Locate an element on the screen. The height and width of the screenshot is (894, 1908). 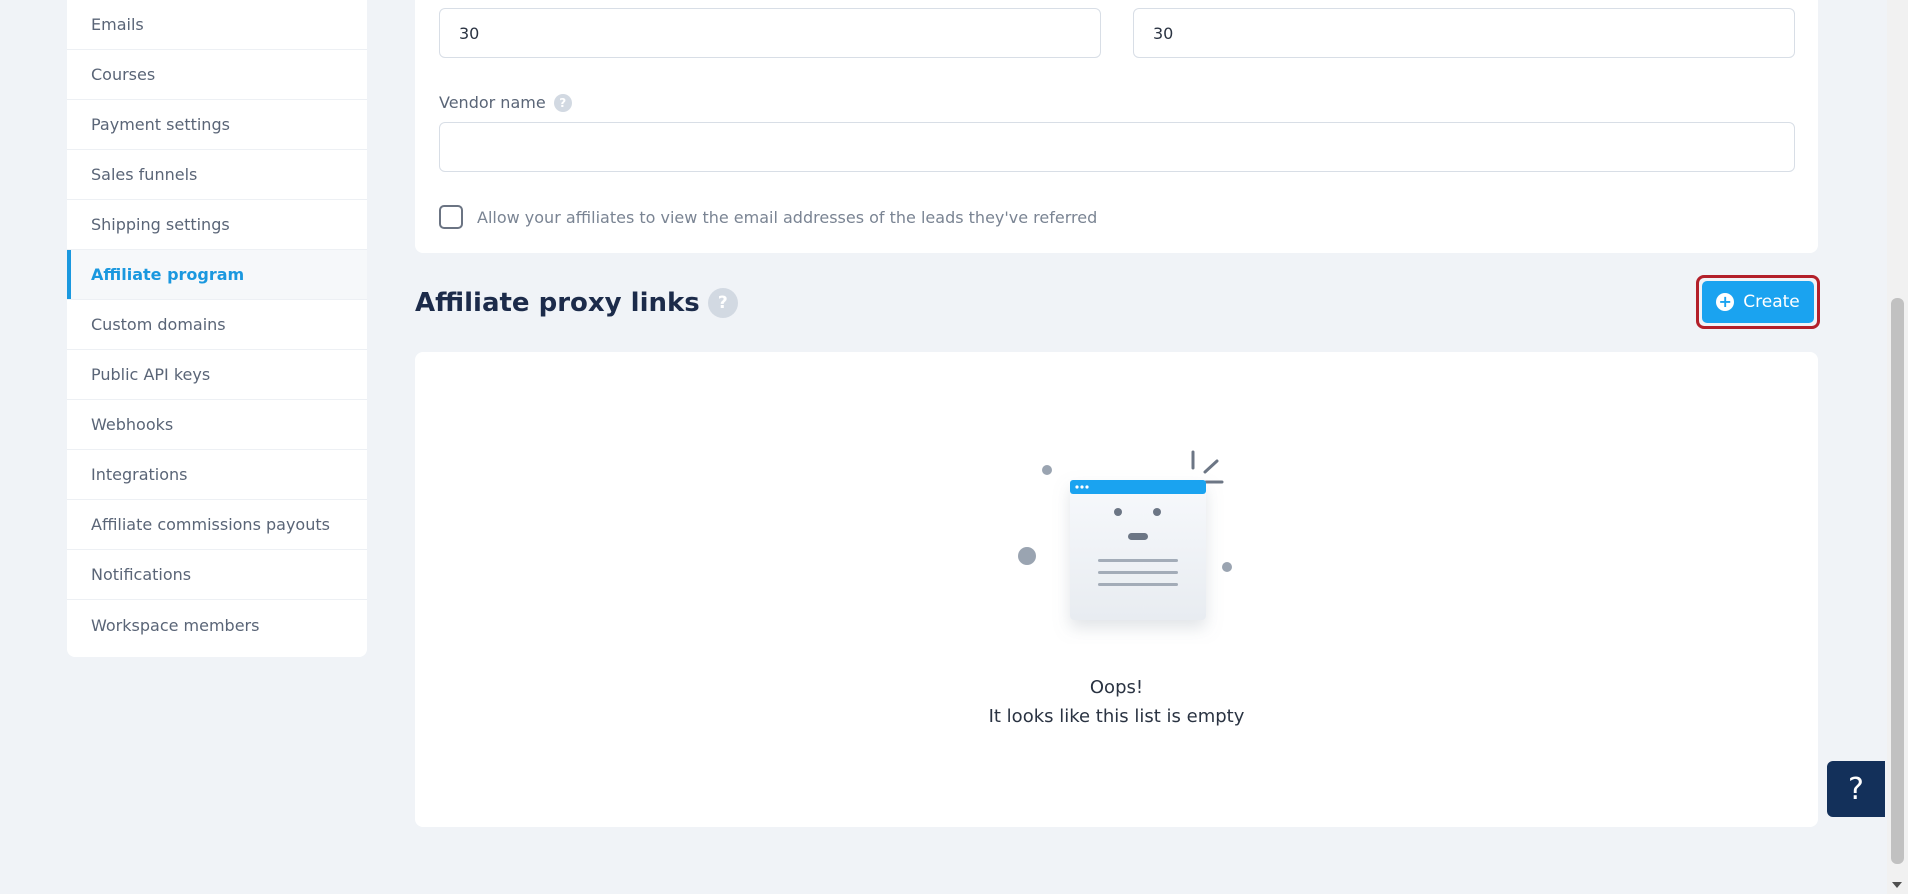
create-button: + Create is located at coordinates (1758, 302).